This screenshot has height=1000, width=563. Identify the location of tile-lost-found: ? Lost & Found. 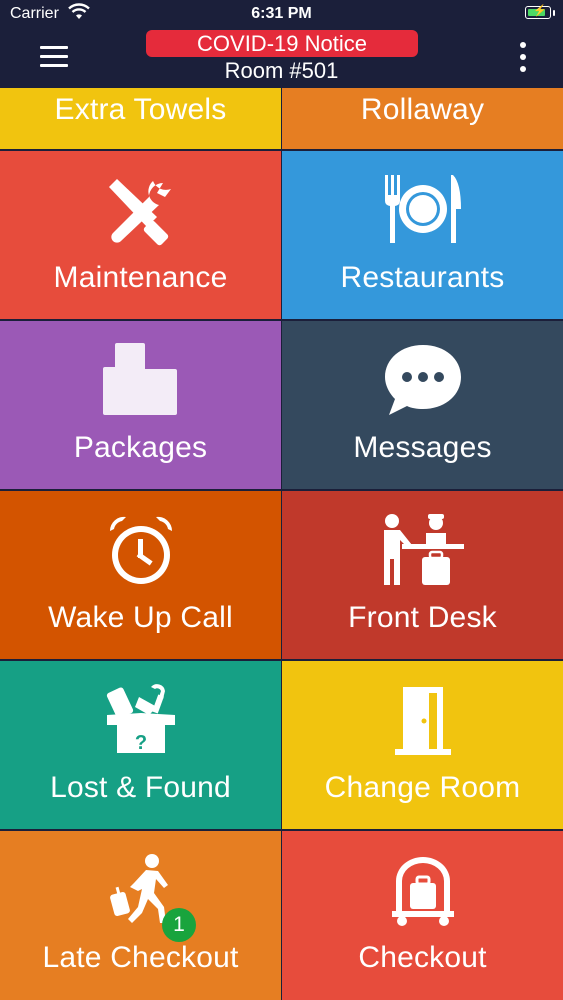
(140, 745).